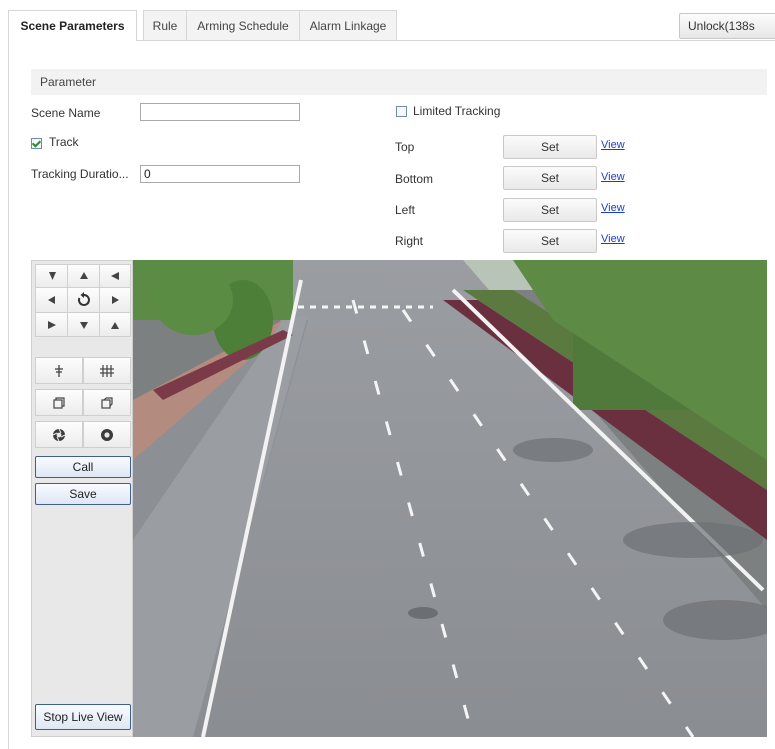  I want to click on view-left-link: View, so click(613, 208).